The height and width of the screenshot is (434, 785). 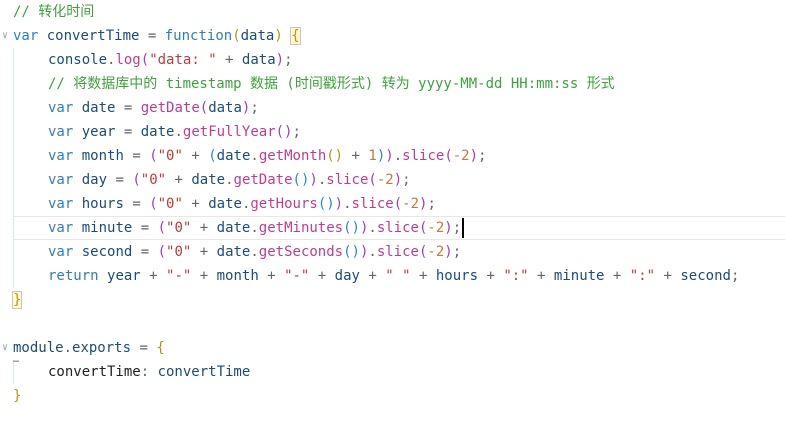 What do you see at coordinates (284, 204) in the screenshot?
I see `code-token: getHours` at bounding box center [284, 204].